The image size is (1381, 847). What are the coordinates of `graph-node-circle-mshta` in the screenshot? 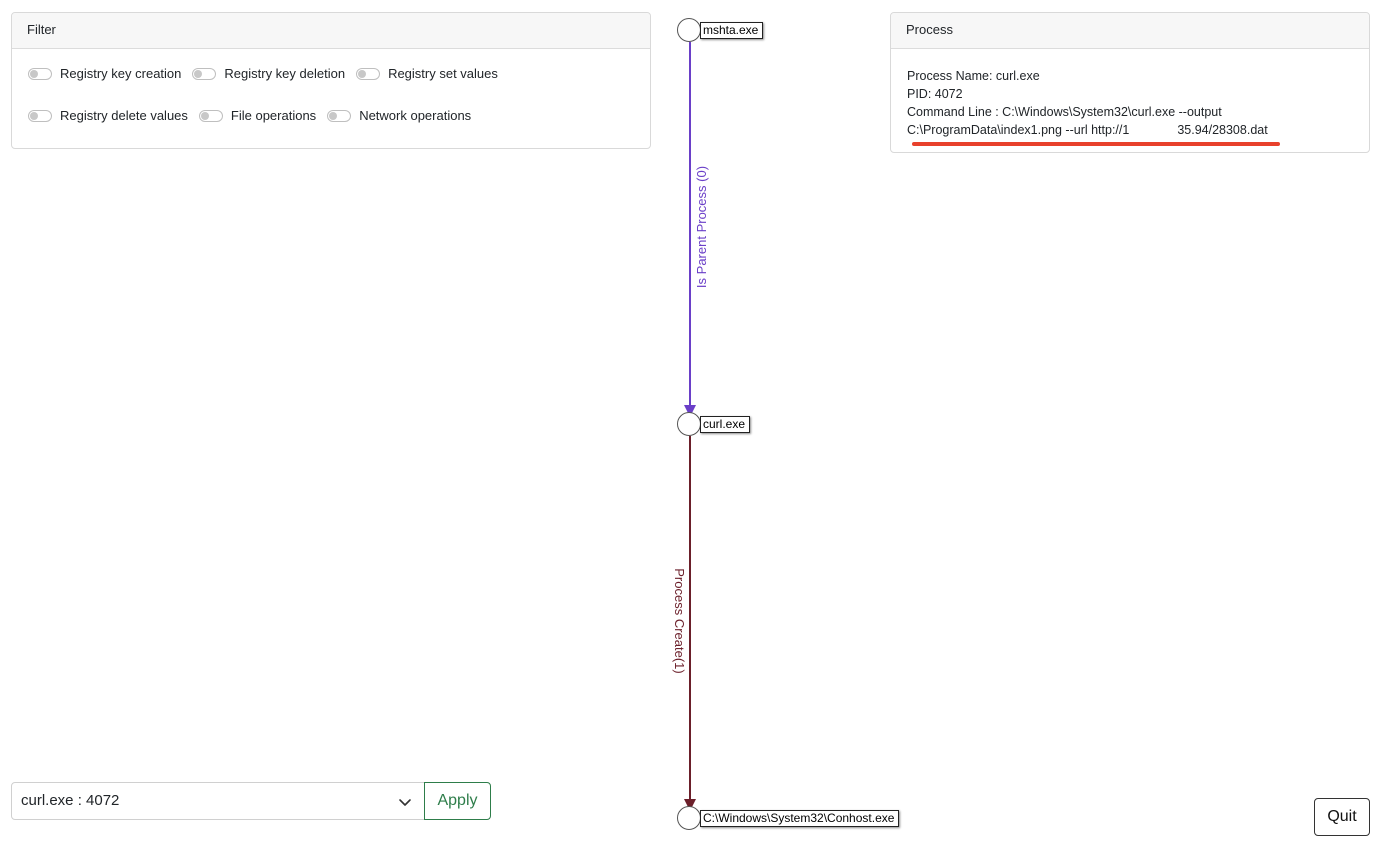 It's located at (689, 30).